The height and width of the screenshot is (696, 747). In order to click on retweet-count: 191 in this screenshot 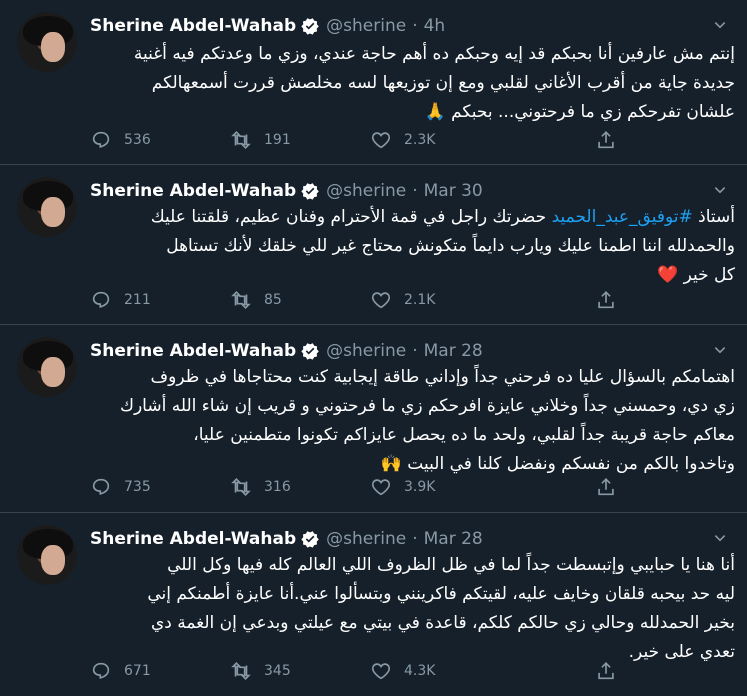, I will do `click(277, 140)`.